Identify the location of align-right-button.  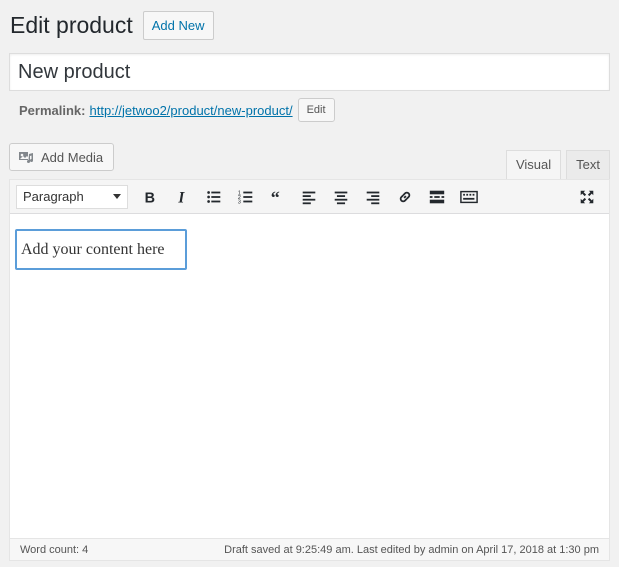
(373, 197).